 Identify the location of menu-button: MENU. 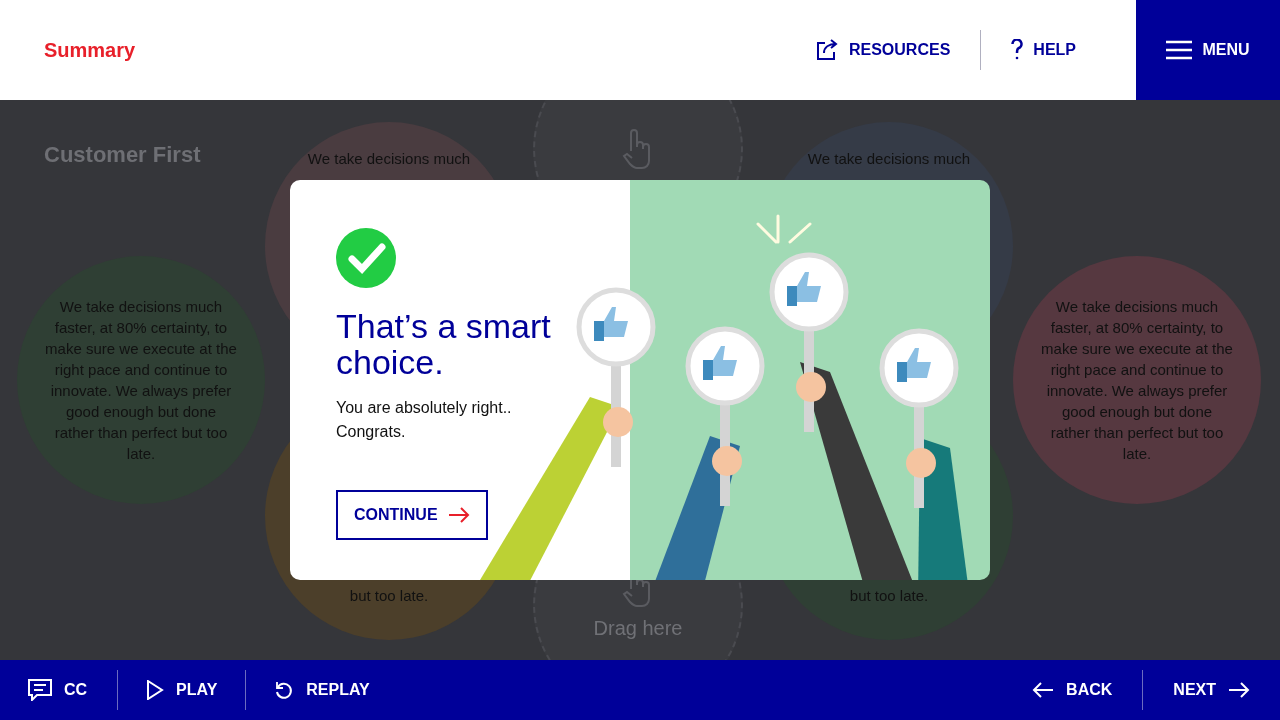
(1208, 50).